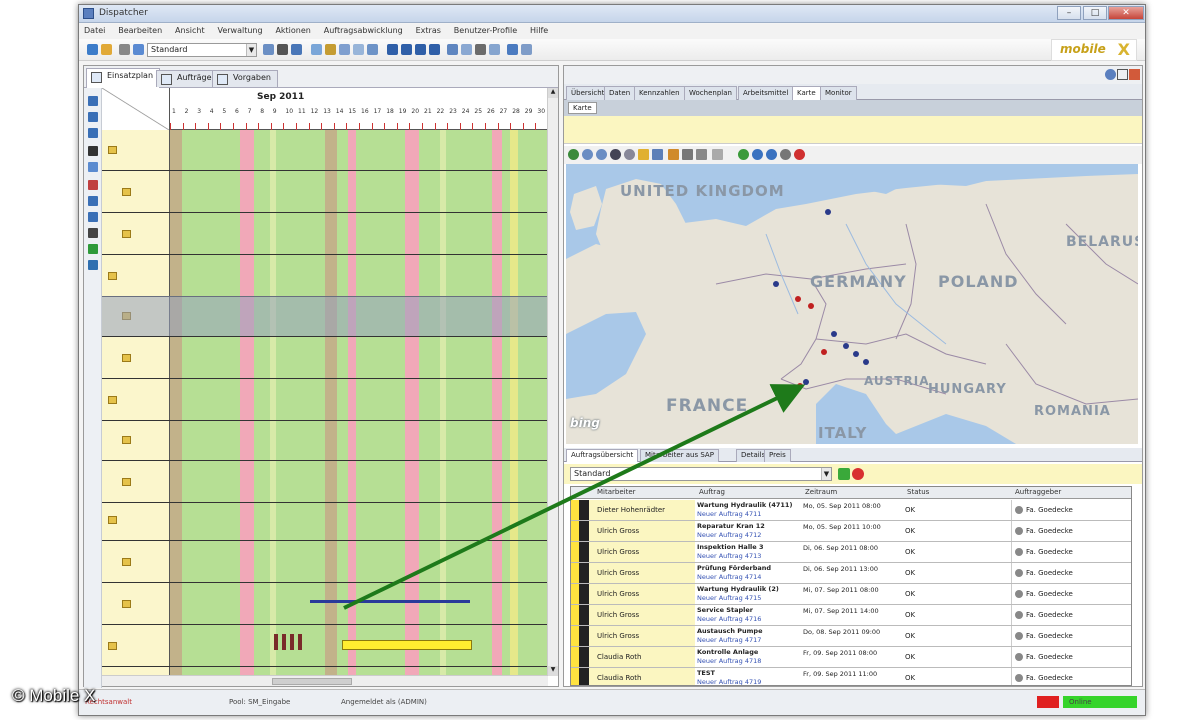 This screenshot has width=1200, height=720. Describe the element at coordinates (124, 49) in the screenshot. I see `gear-icon` at that location.